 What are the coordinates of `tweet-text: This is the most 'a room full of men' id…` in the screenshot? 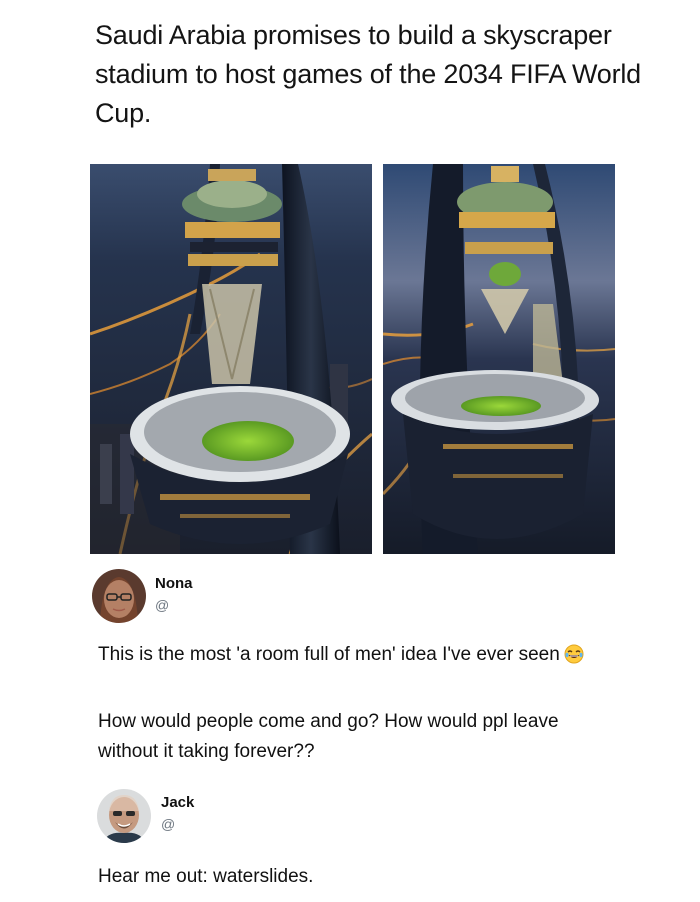 It's located at (348, 657).